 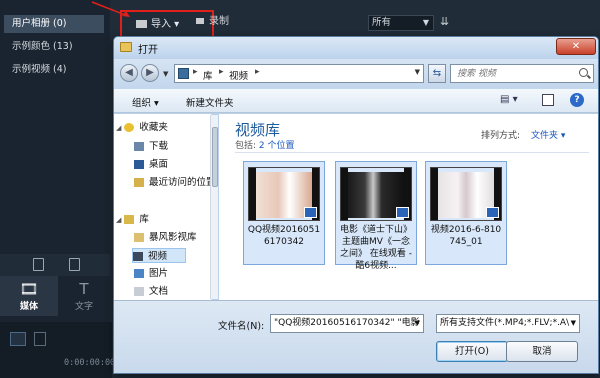 I want to click on nav-item-pictures: 图片, so click(x=151, y=273).